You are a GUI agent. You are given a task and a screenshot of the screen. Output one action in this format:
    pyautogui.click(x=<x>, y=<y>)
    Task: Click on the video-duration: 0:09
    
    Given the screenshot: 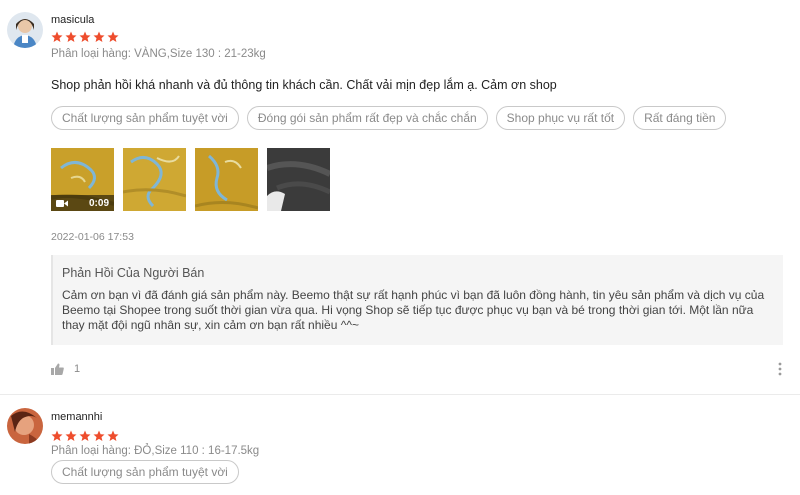 What is the action you would take?
    pyautogui.click(x=98, y=203)
    